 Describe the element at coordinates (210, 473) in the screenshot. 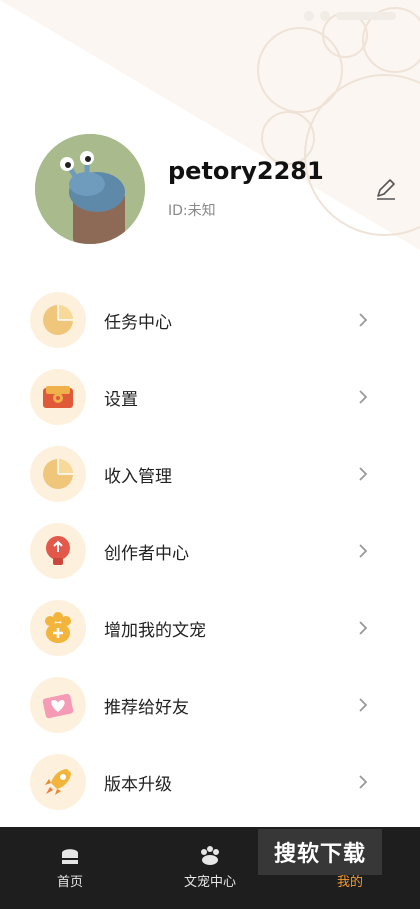

I see `menu-item-income: 收入管理` at that location.